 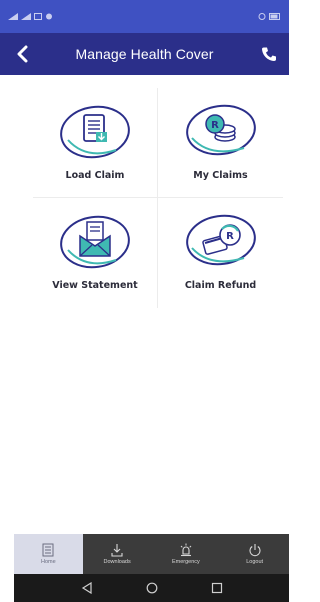 I want to click on claim-refund-tile: R Claim Refund, so click(x=220, y=253).